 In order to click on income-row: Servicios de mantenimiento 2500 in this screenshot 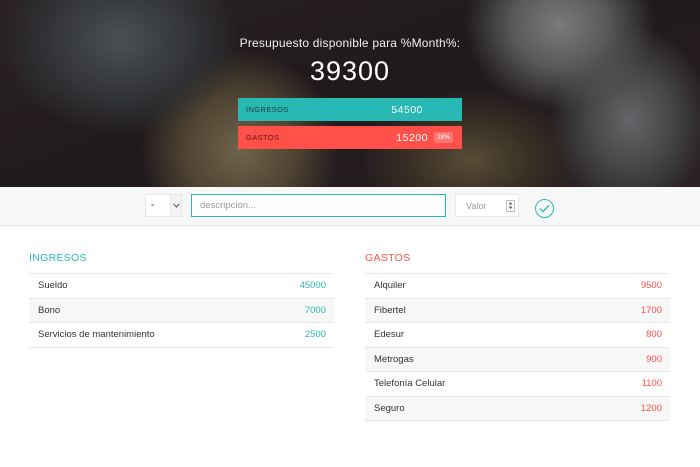, I will do `click(181, 335)`.